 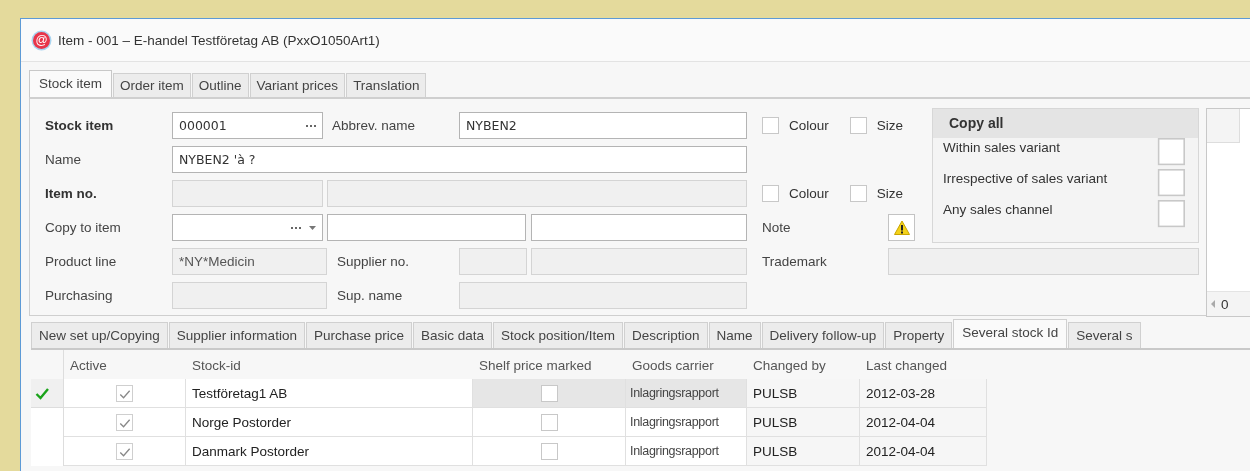 What do you see at coordinates (247, 125) in the screenshot?
I see `input-field: 000001` at bounding box center [247, 125].